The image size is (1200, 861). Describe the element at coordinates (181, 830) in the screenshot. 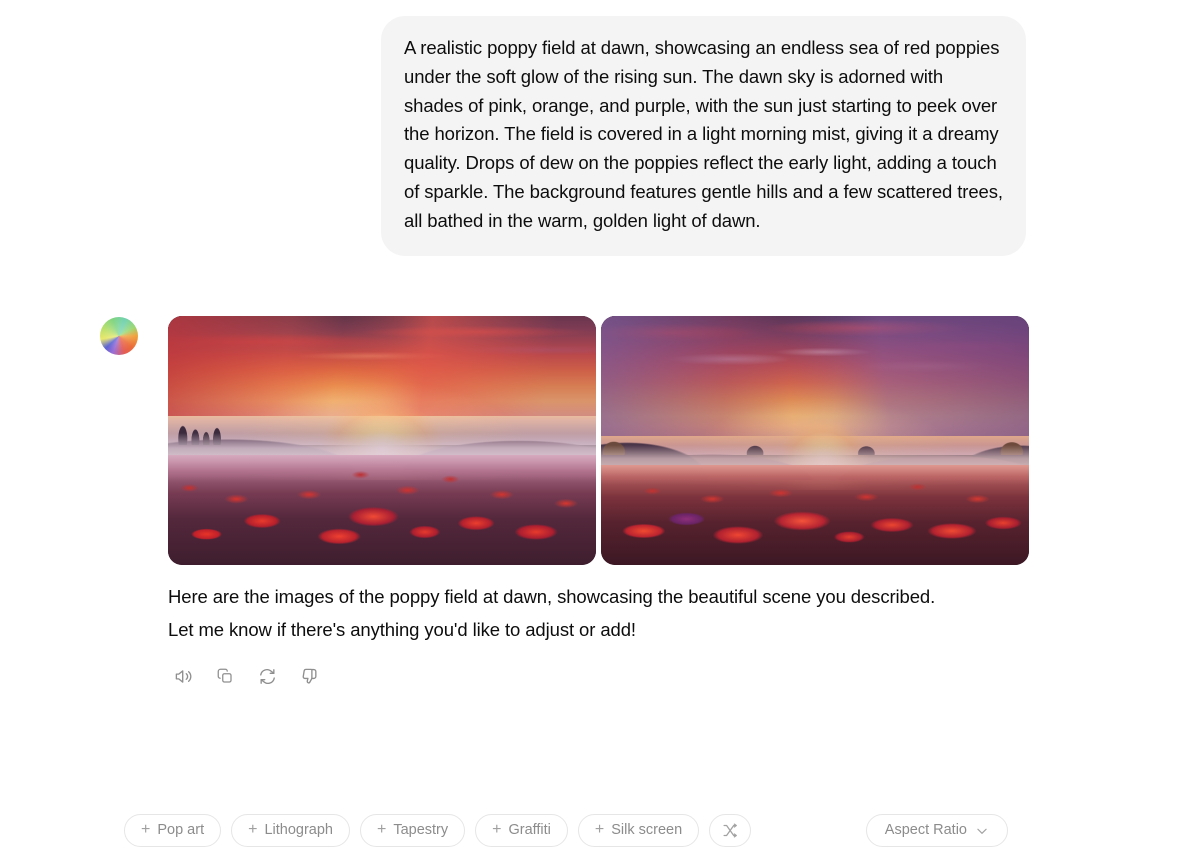

I see `style-chip-label: Pop art` at that location.